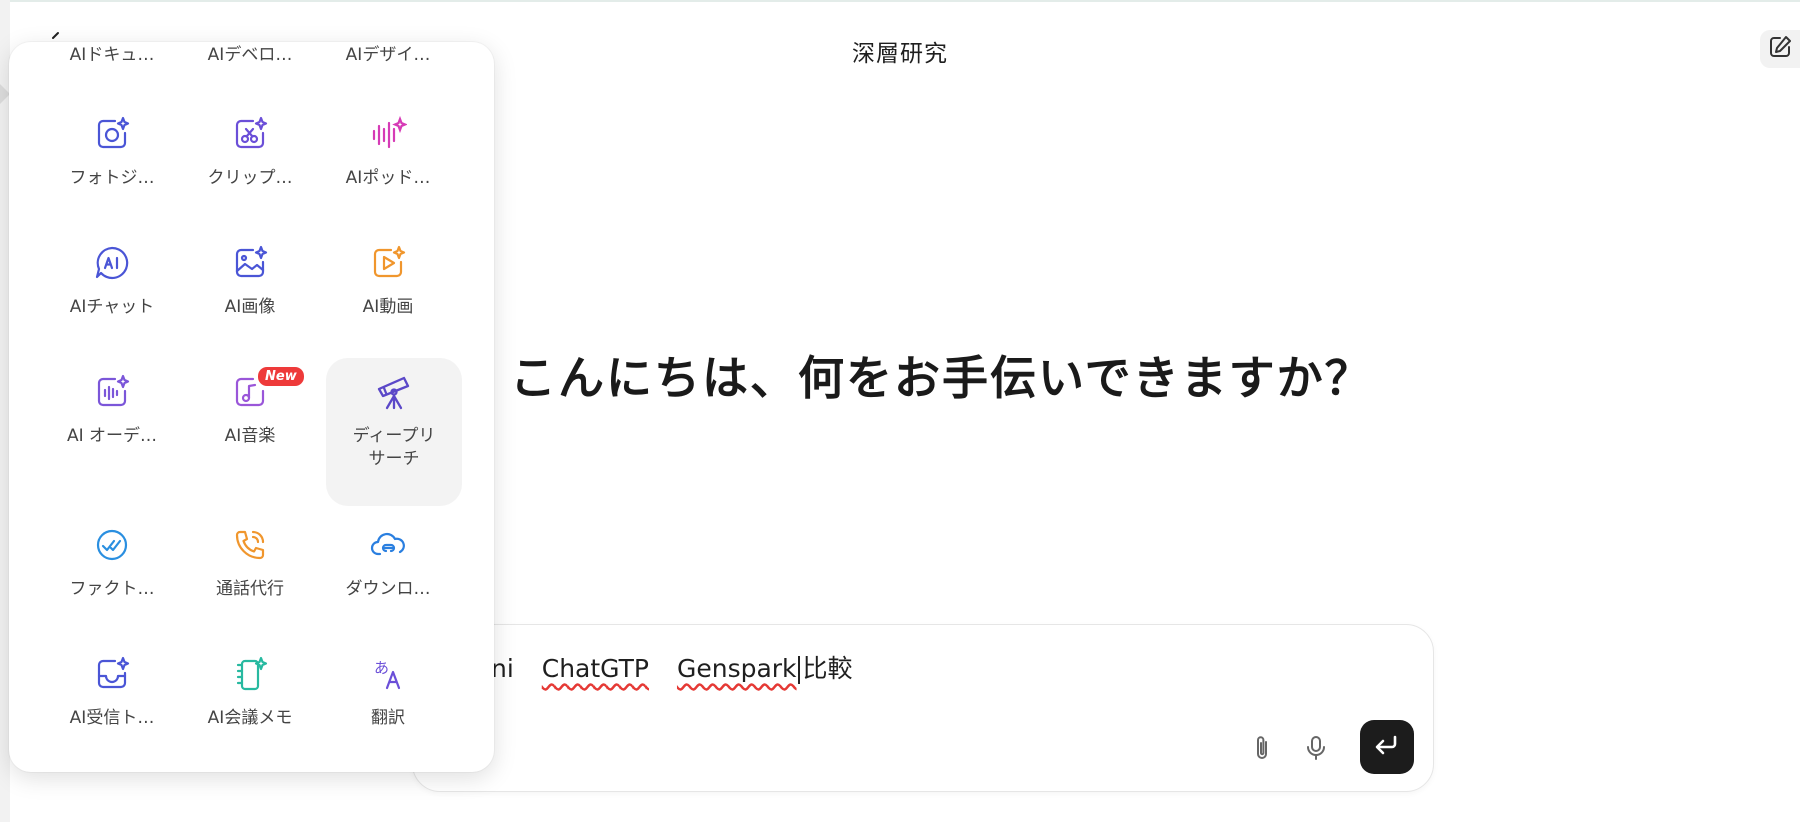  What do you see at coordinates (250, 307) in the screenshot?
I see `tool-label: AI画像` at bounding box center [250, 307].